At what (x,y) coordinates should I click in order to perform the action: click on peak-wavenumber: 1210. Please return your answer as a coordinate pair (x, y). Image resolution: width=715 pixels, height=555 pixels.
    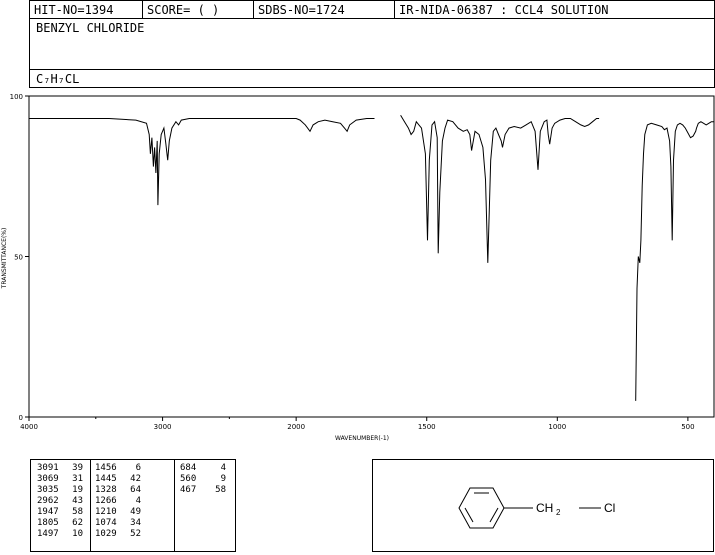
    Looking at the image, I should click on (106, 512).